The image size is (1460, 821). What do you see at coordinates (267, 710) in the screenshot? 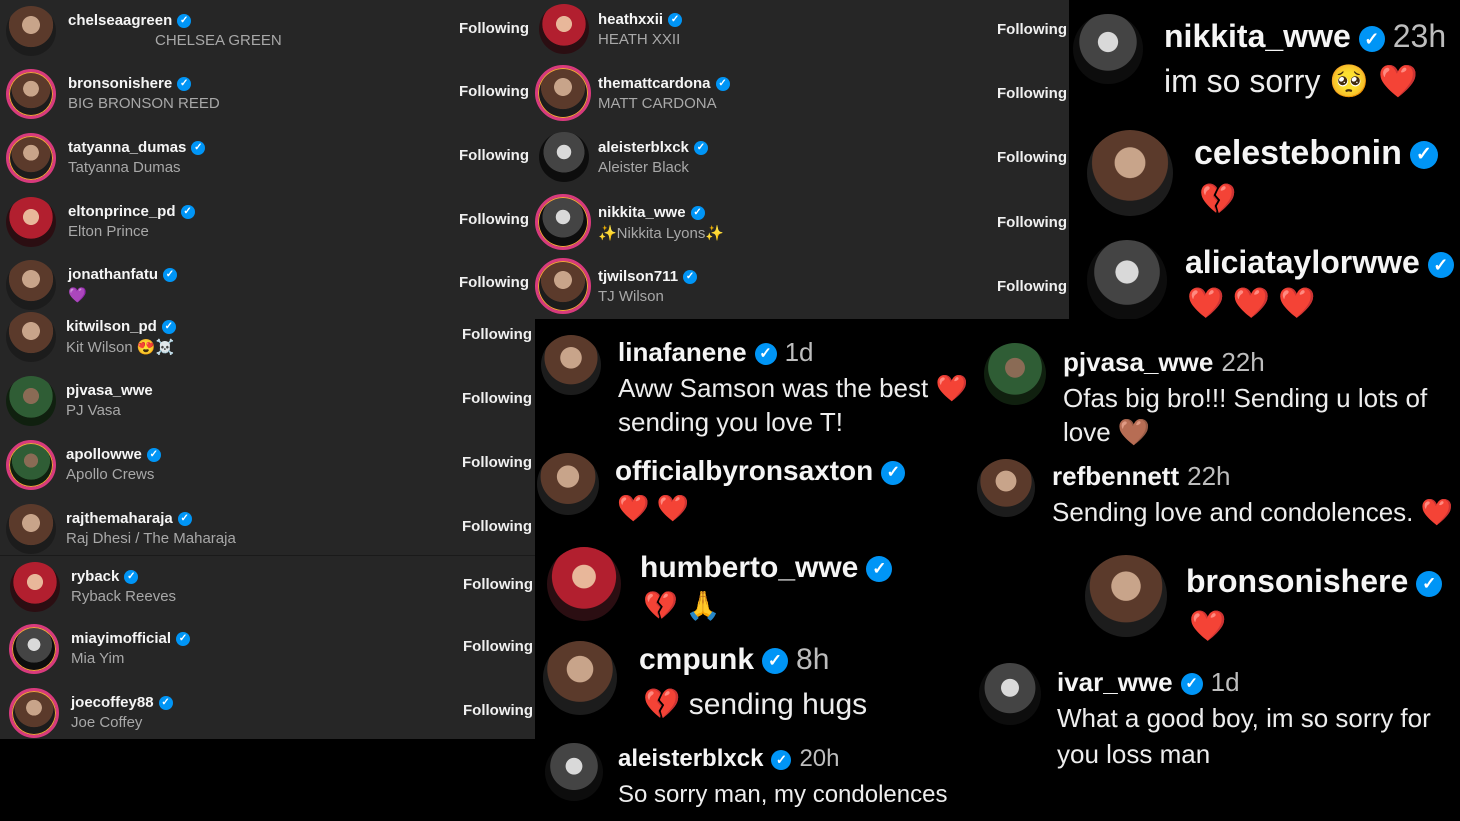
I see `following-row: joecoffey88 ✓ Joe Coffey Following` at bounding box center [267, 710].